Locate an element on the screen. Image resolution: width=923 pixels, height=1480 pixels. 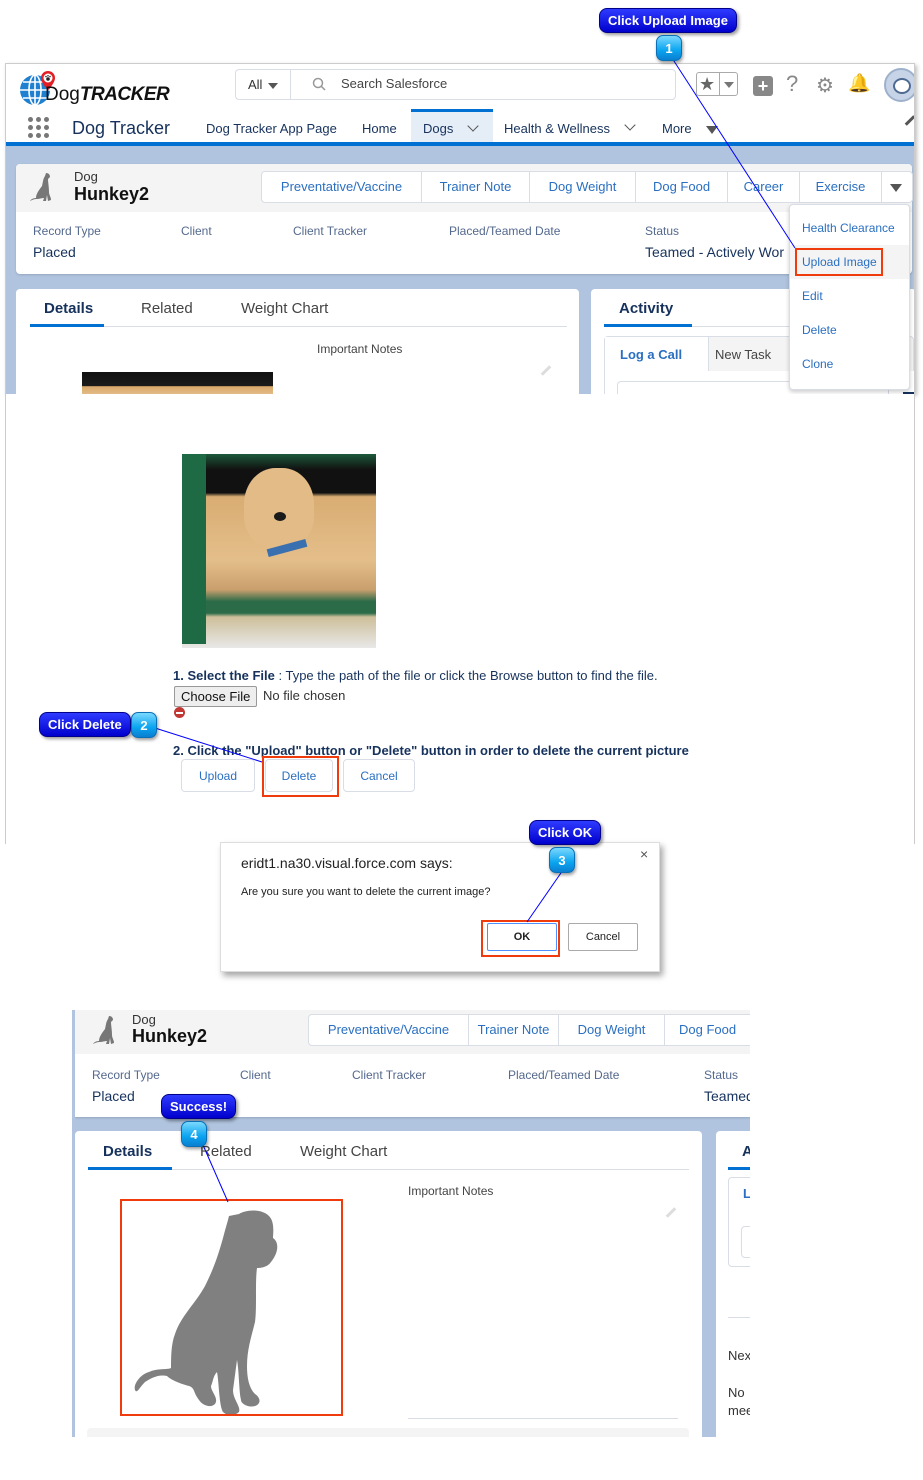
highlight-ok is located at coordinates (520, 938).